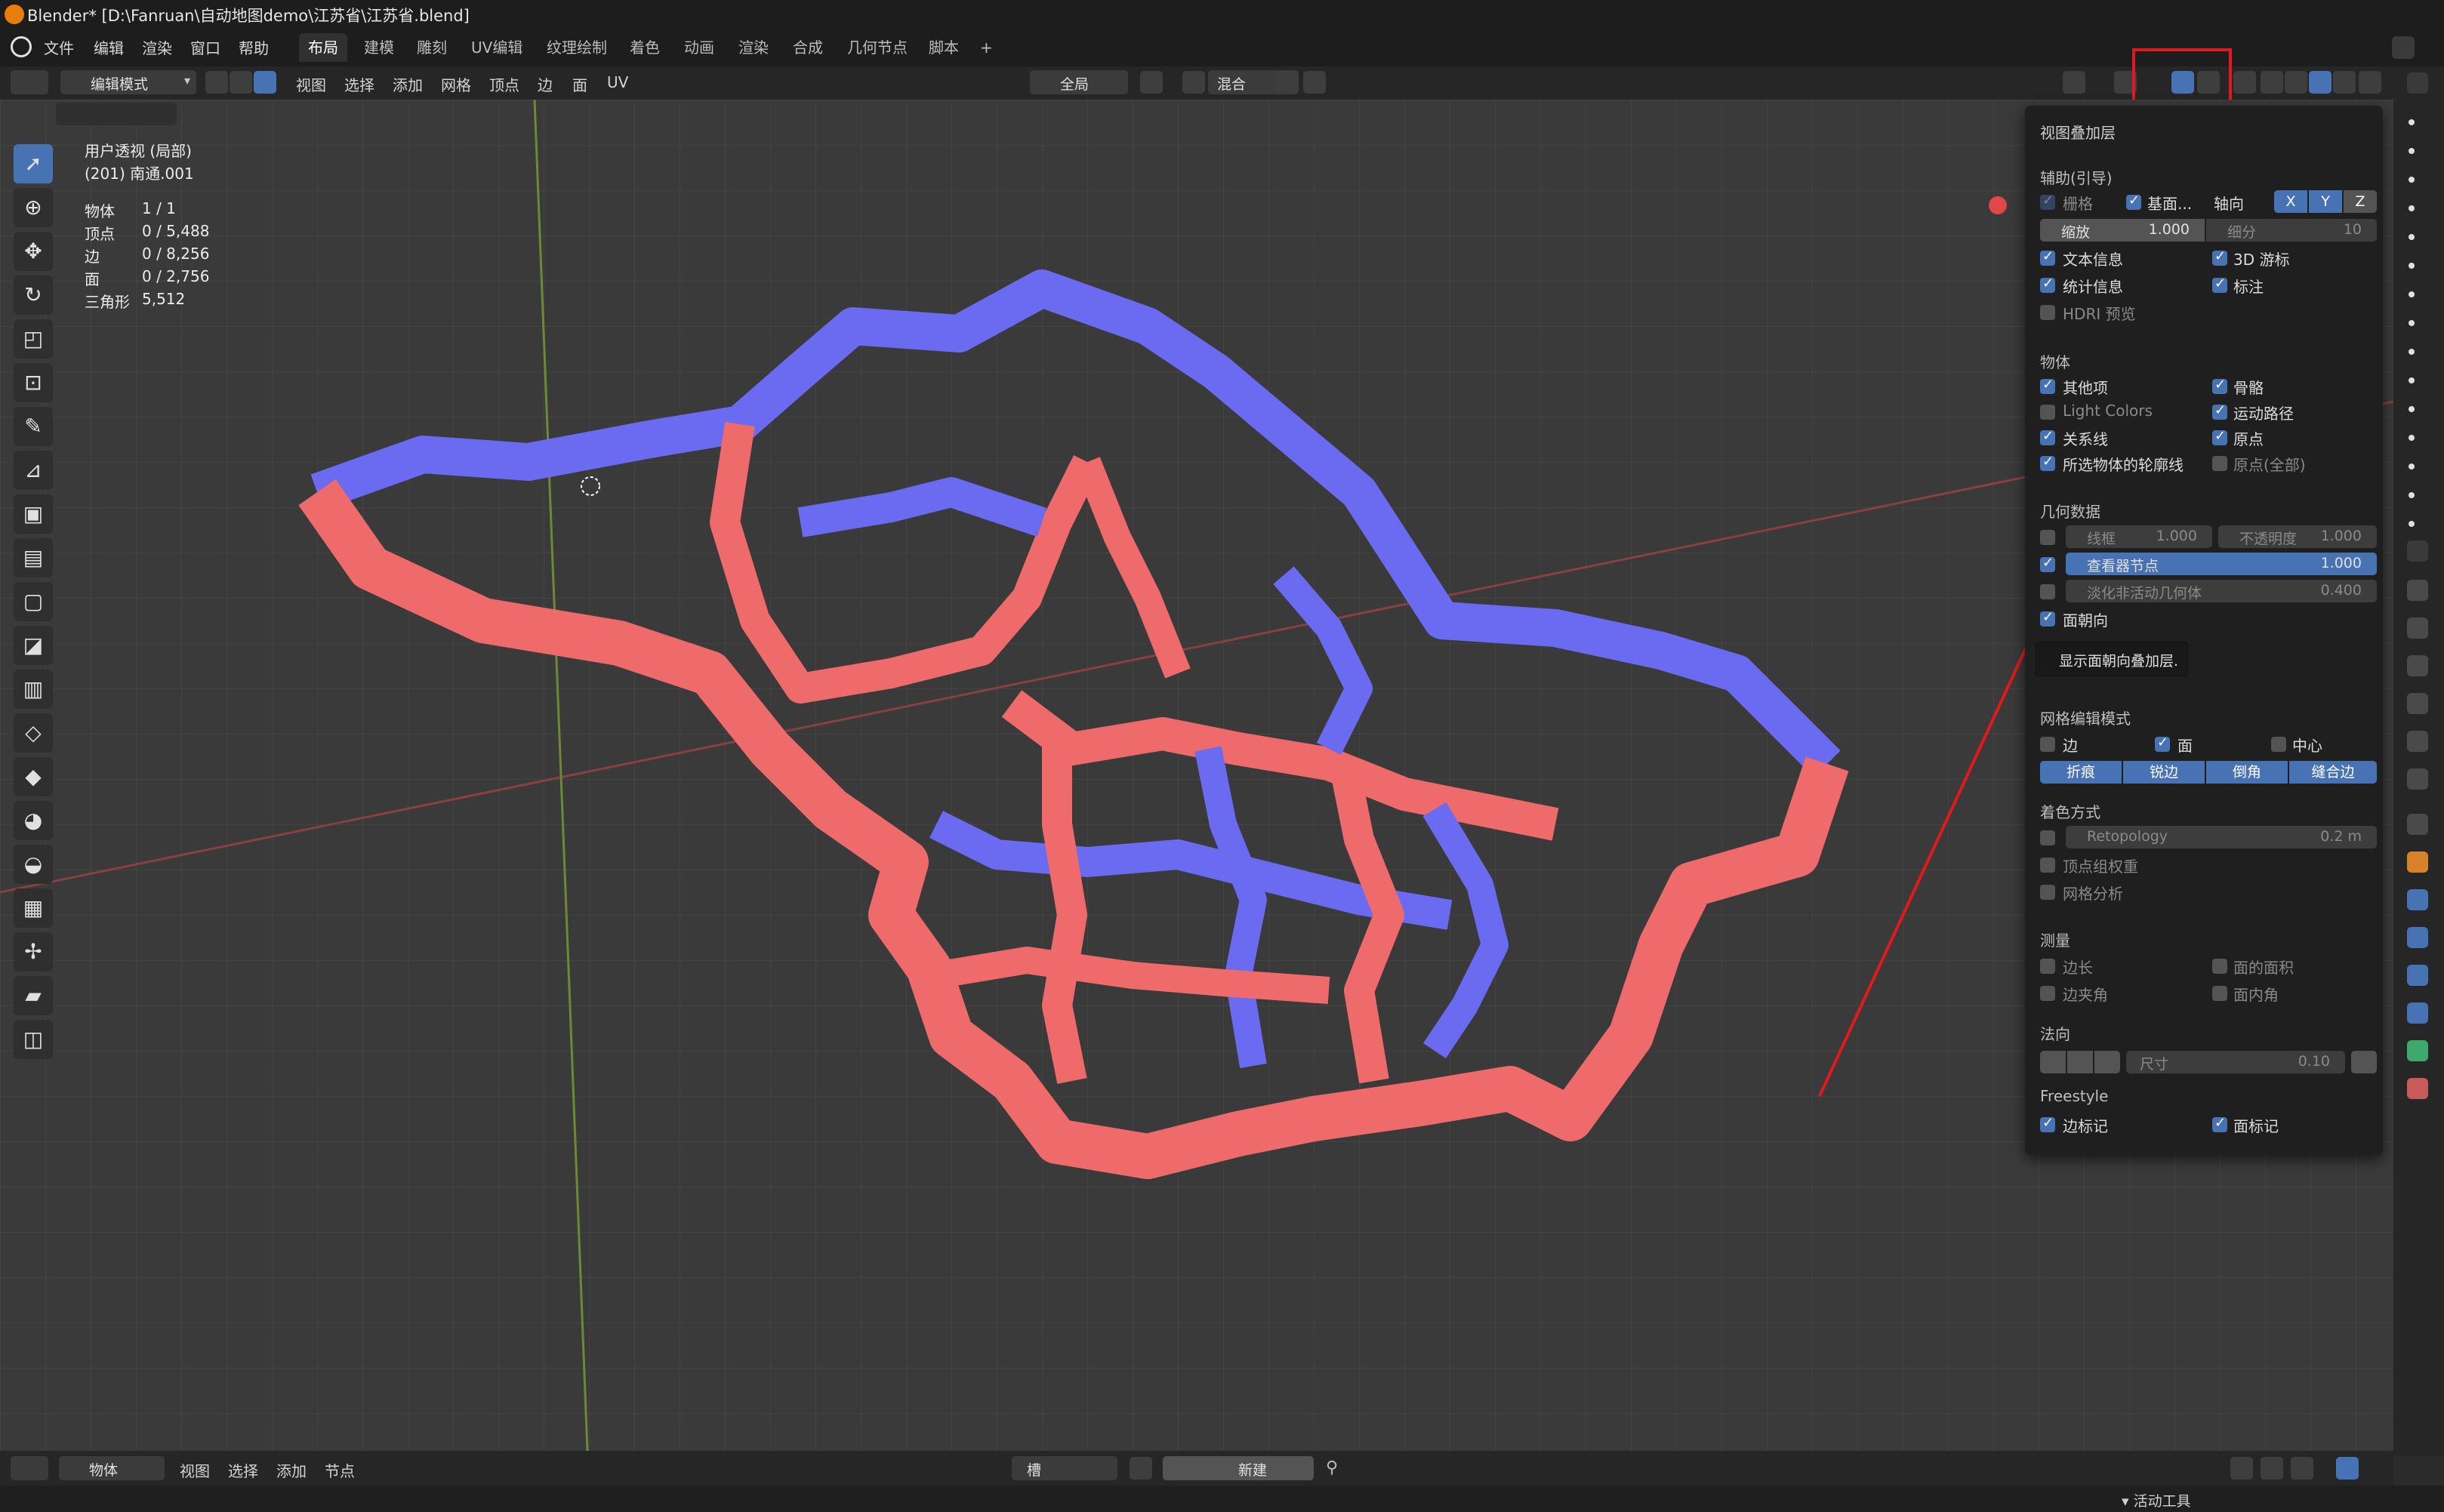  What do you see at coordinates (33, 470) in the screenshot?
I see `measure-tool-icon: ⊿` at bounding box center [33, 470].